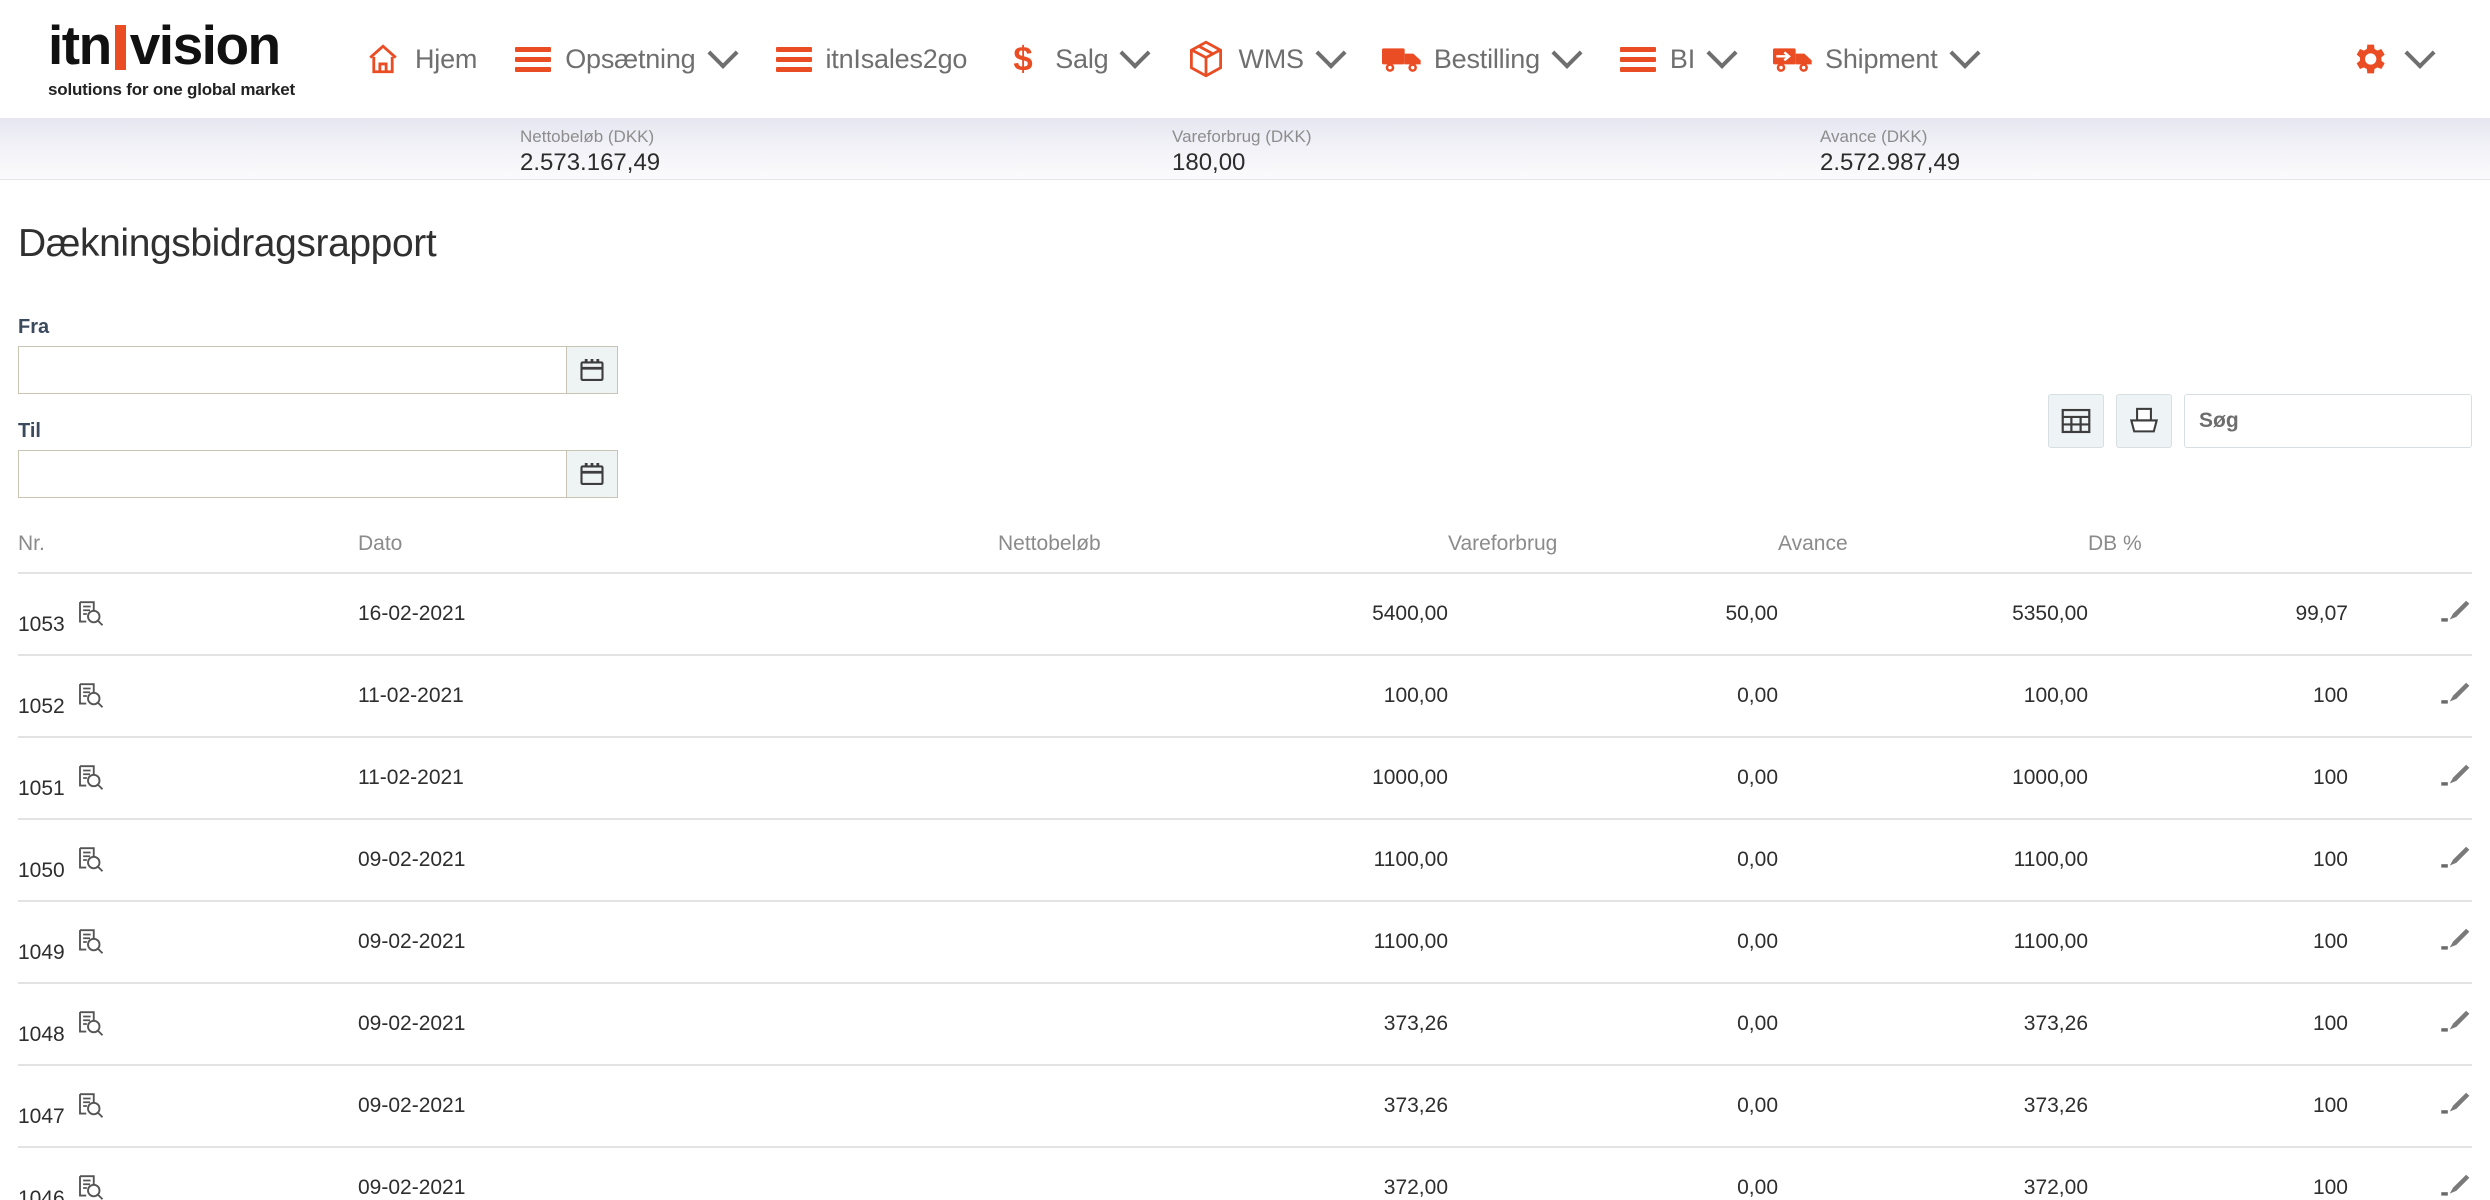 Image resolution: width=2490 pixels, height=1200 pixels. I want to click on nav-label-shipment: Shipment, so click(1881, 58).